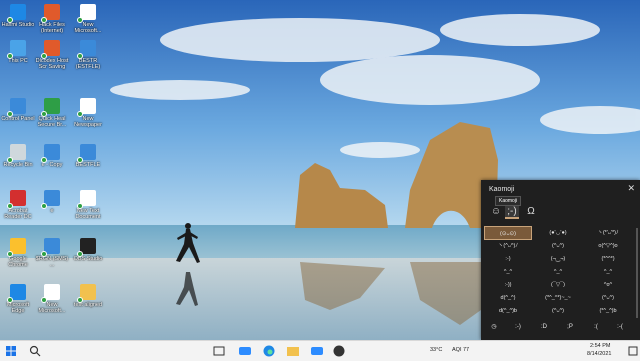 Image resolution: width=640 pixels, height=363 pixels. What do you see at coordinates (18, 119) in the screenshot?
I see `desktop-icon-label: Control Panel` at bounding box center [18, 119].